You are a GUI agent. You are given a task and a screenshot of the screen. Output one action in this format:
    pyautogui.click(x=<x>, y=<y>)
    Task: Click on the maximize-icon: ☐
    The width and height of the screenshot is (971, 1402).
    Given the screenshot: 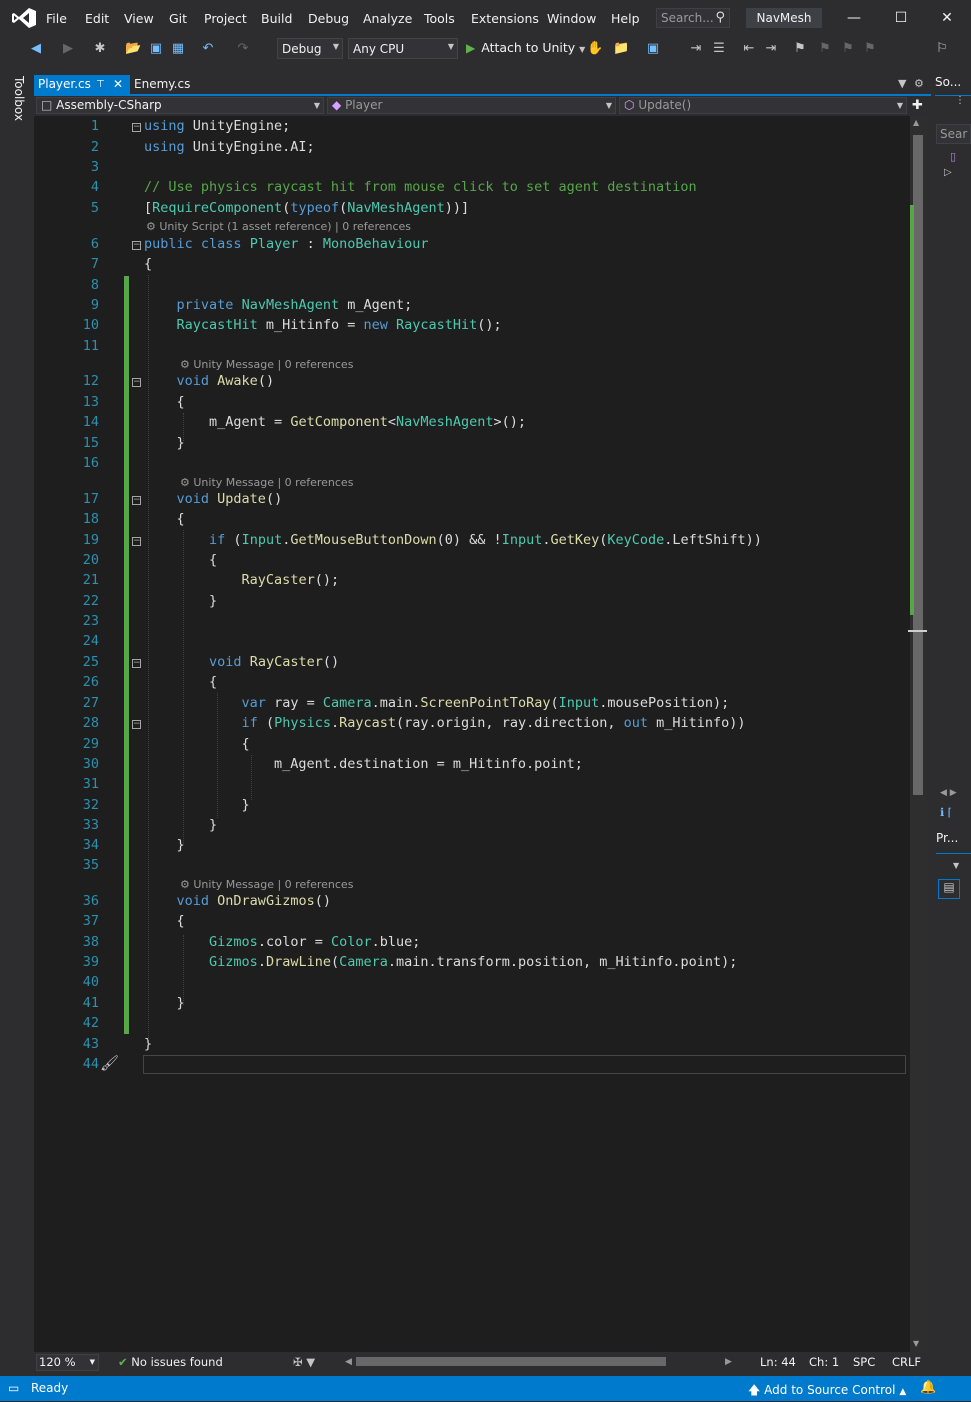 What is the action you would take?
    pyautogui.click(x=901, y=18)
    